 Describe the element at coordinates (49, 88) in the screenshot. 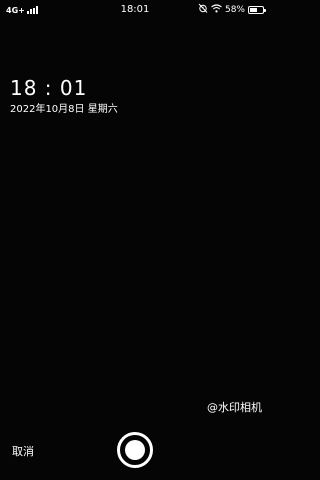

I see `watermark-time: 18 : 01` at that location.